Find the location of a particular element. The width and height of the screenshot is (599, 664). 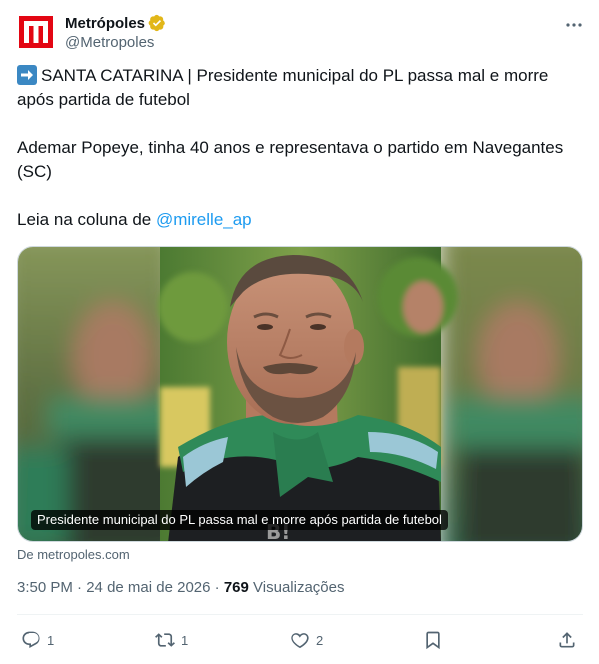

share-button is located at coordinates (567, 640).